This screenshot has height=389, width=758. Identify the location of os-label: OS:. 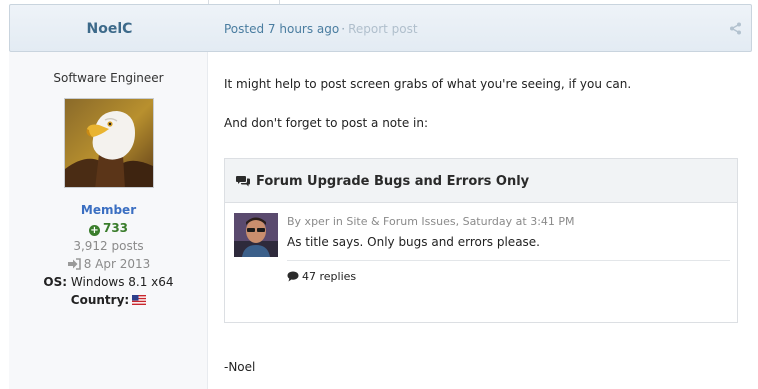
(55, 282).